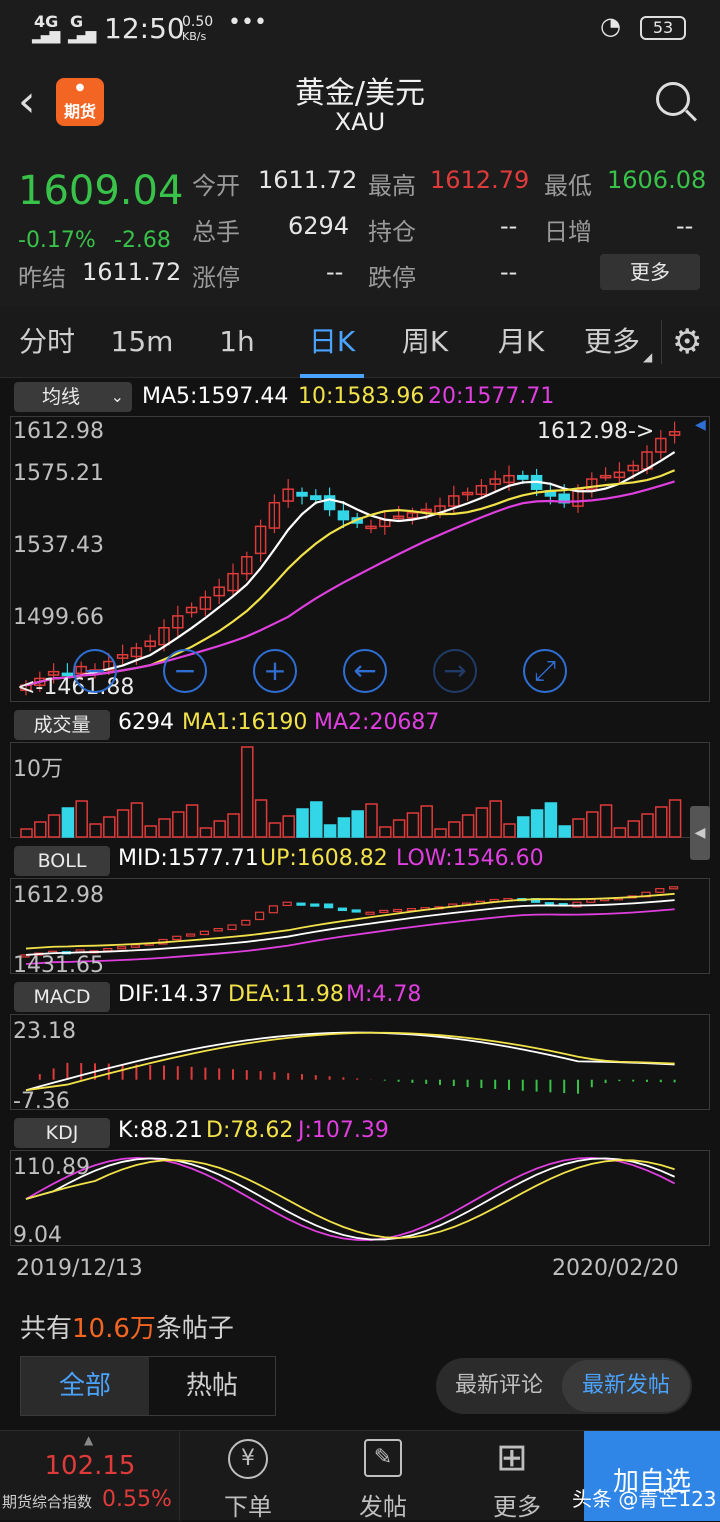  What do you see at coordinates (491, 396) in the screenshot?
I see `ma20-value: 20:1577.71` at bounding box center [491, 396].